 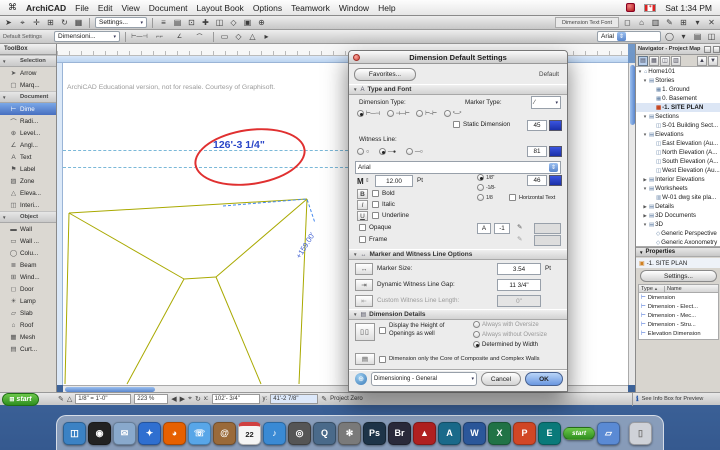 I want to click on witness-line-option: ○, so click(x=363, y=151).